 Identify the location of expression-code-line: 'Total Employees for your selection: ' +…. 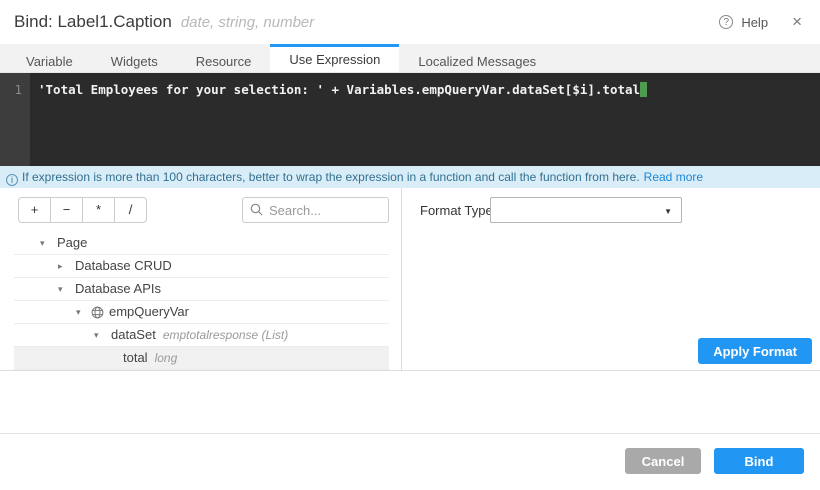
(339, 119).